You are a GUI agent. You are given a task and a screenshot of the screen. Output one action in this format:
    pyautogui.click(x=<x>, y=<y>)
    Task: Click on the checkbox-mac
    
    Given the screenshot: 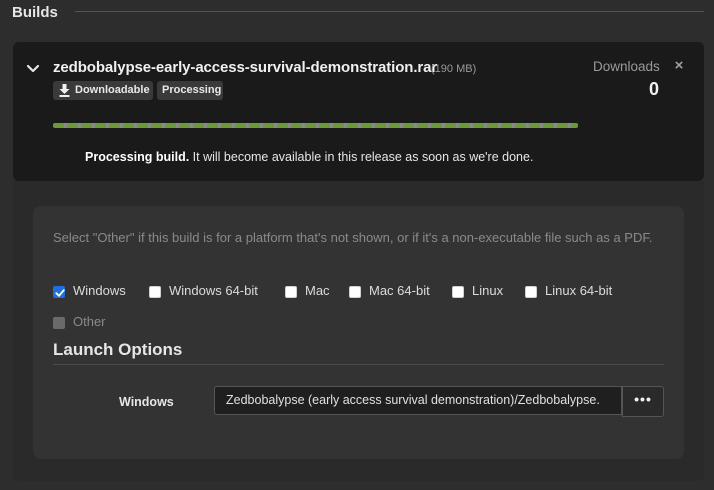 What is the action you would take?
    pyautogui.click(x=291, y=292)
    